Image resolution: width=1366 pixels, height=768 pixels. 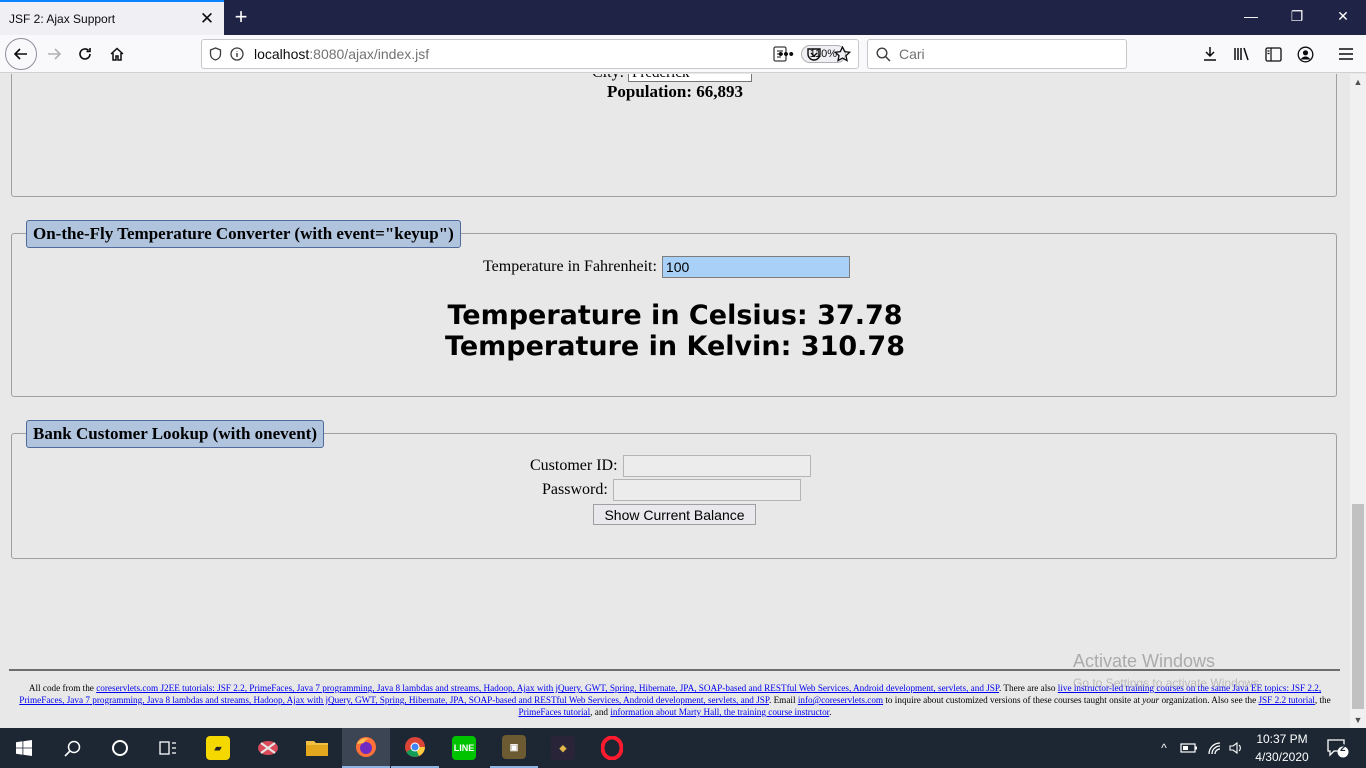 I want to click on restore-button: ❐, so click(x=1297, y=16).